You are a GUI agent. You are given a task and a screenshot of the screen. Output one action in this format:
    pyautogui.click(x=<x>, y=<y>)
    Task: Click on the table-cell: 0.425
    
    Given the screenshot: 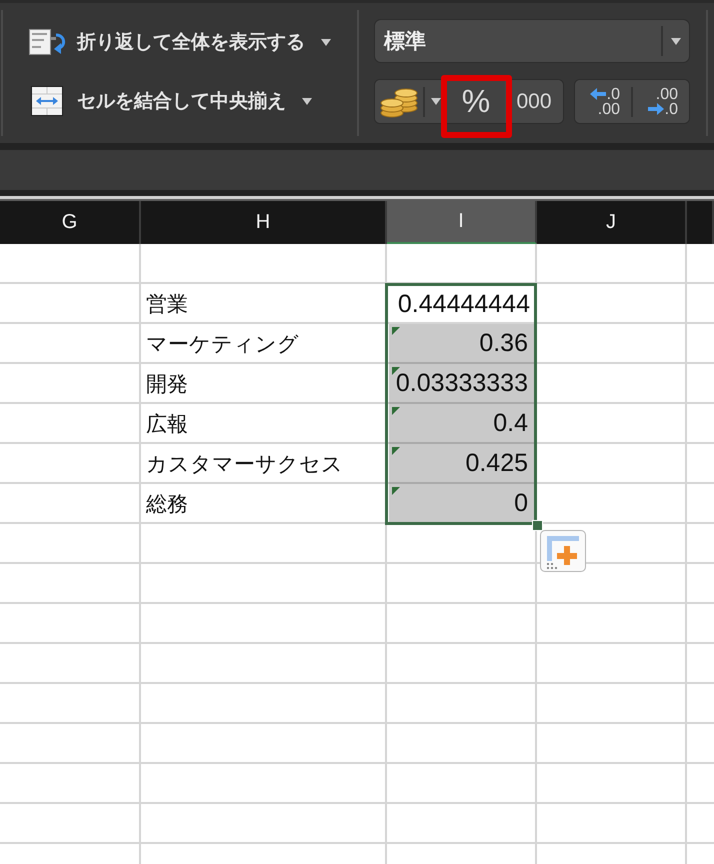 What is the action you would take?
    pyautogui.click(x=462, y=464)
    